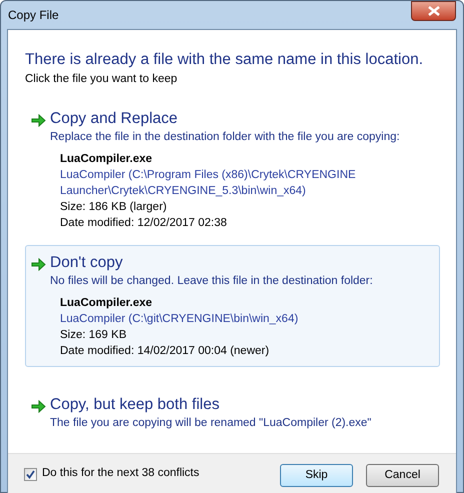  What do you see at coordinates (121, 474) in the screenshot?
I see `checkbox-label: Do this for the next 38 conflicts` at bounding box center [121, 474].